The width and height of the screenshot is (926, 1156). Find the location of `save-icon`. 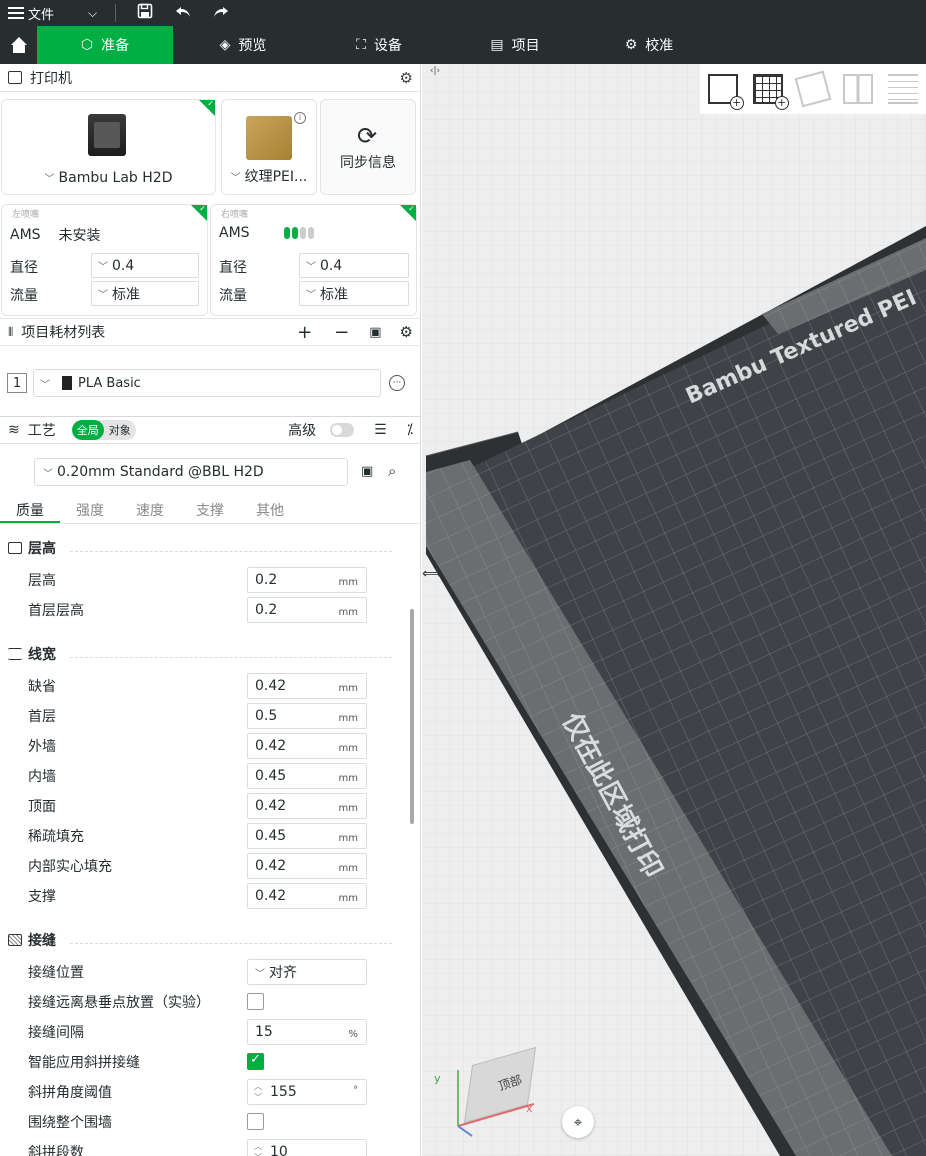

save-icon is located at coordinates (145, 13).